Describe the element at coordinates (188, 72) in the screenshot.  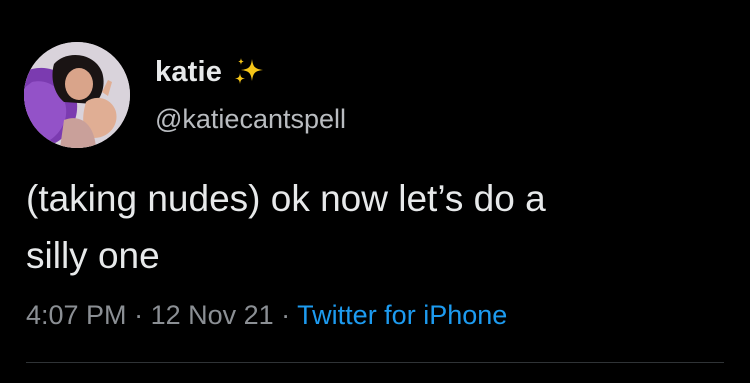
I see `display-name: katie` at that location.